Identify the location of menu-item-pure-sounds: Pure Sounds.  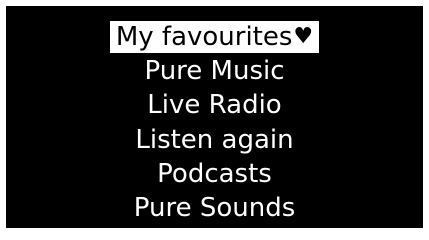
(214, 207).